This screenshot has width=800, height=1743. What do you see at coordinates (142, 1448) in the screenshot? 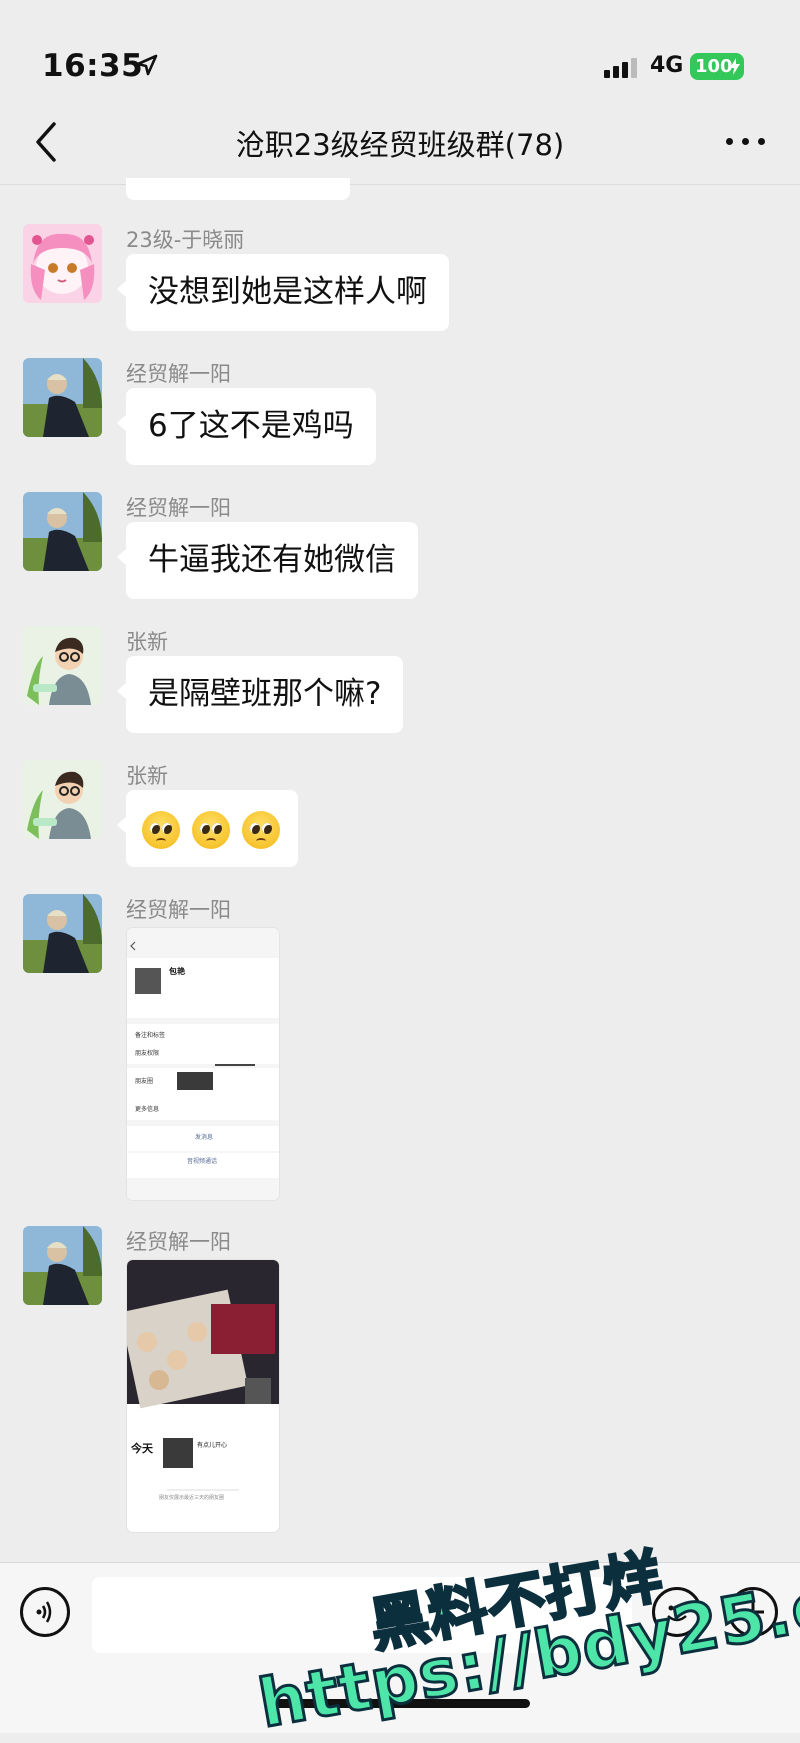
I see `moments-today-label: 今天` at bounding box center [142, 1448].